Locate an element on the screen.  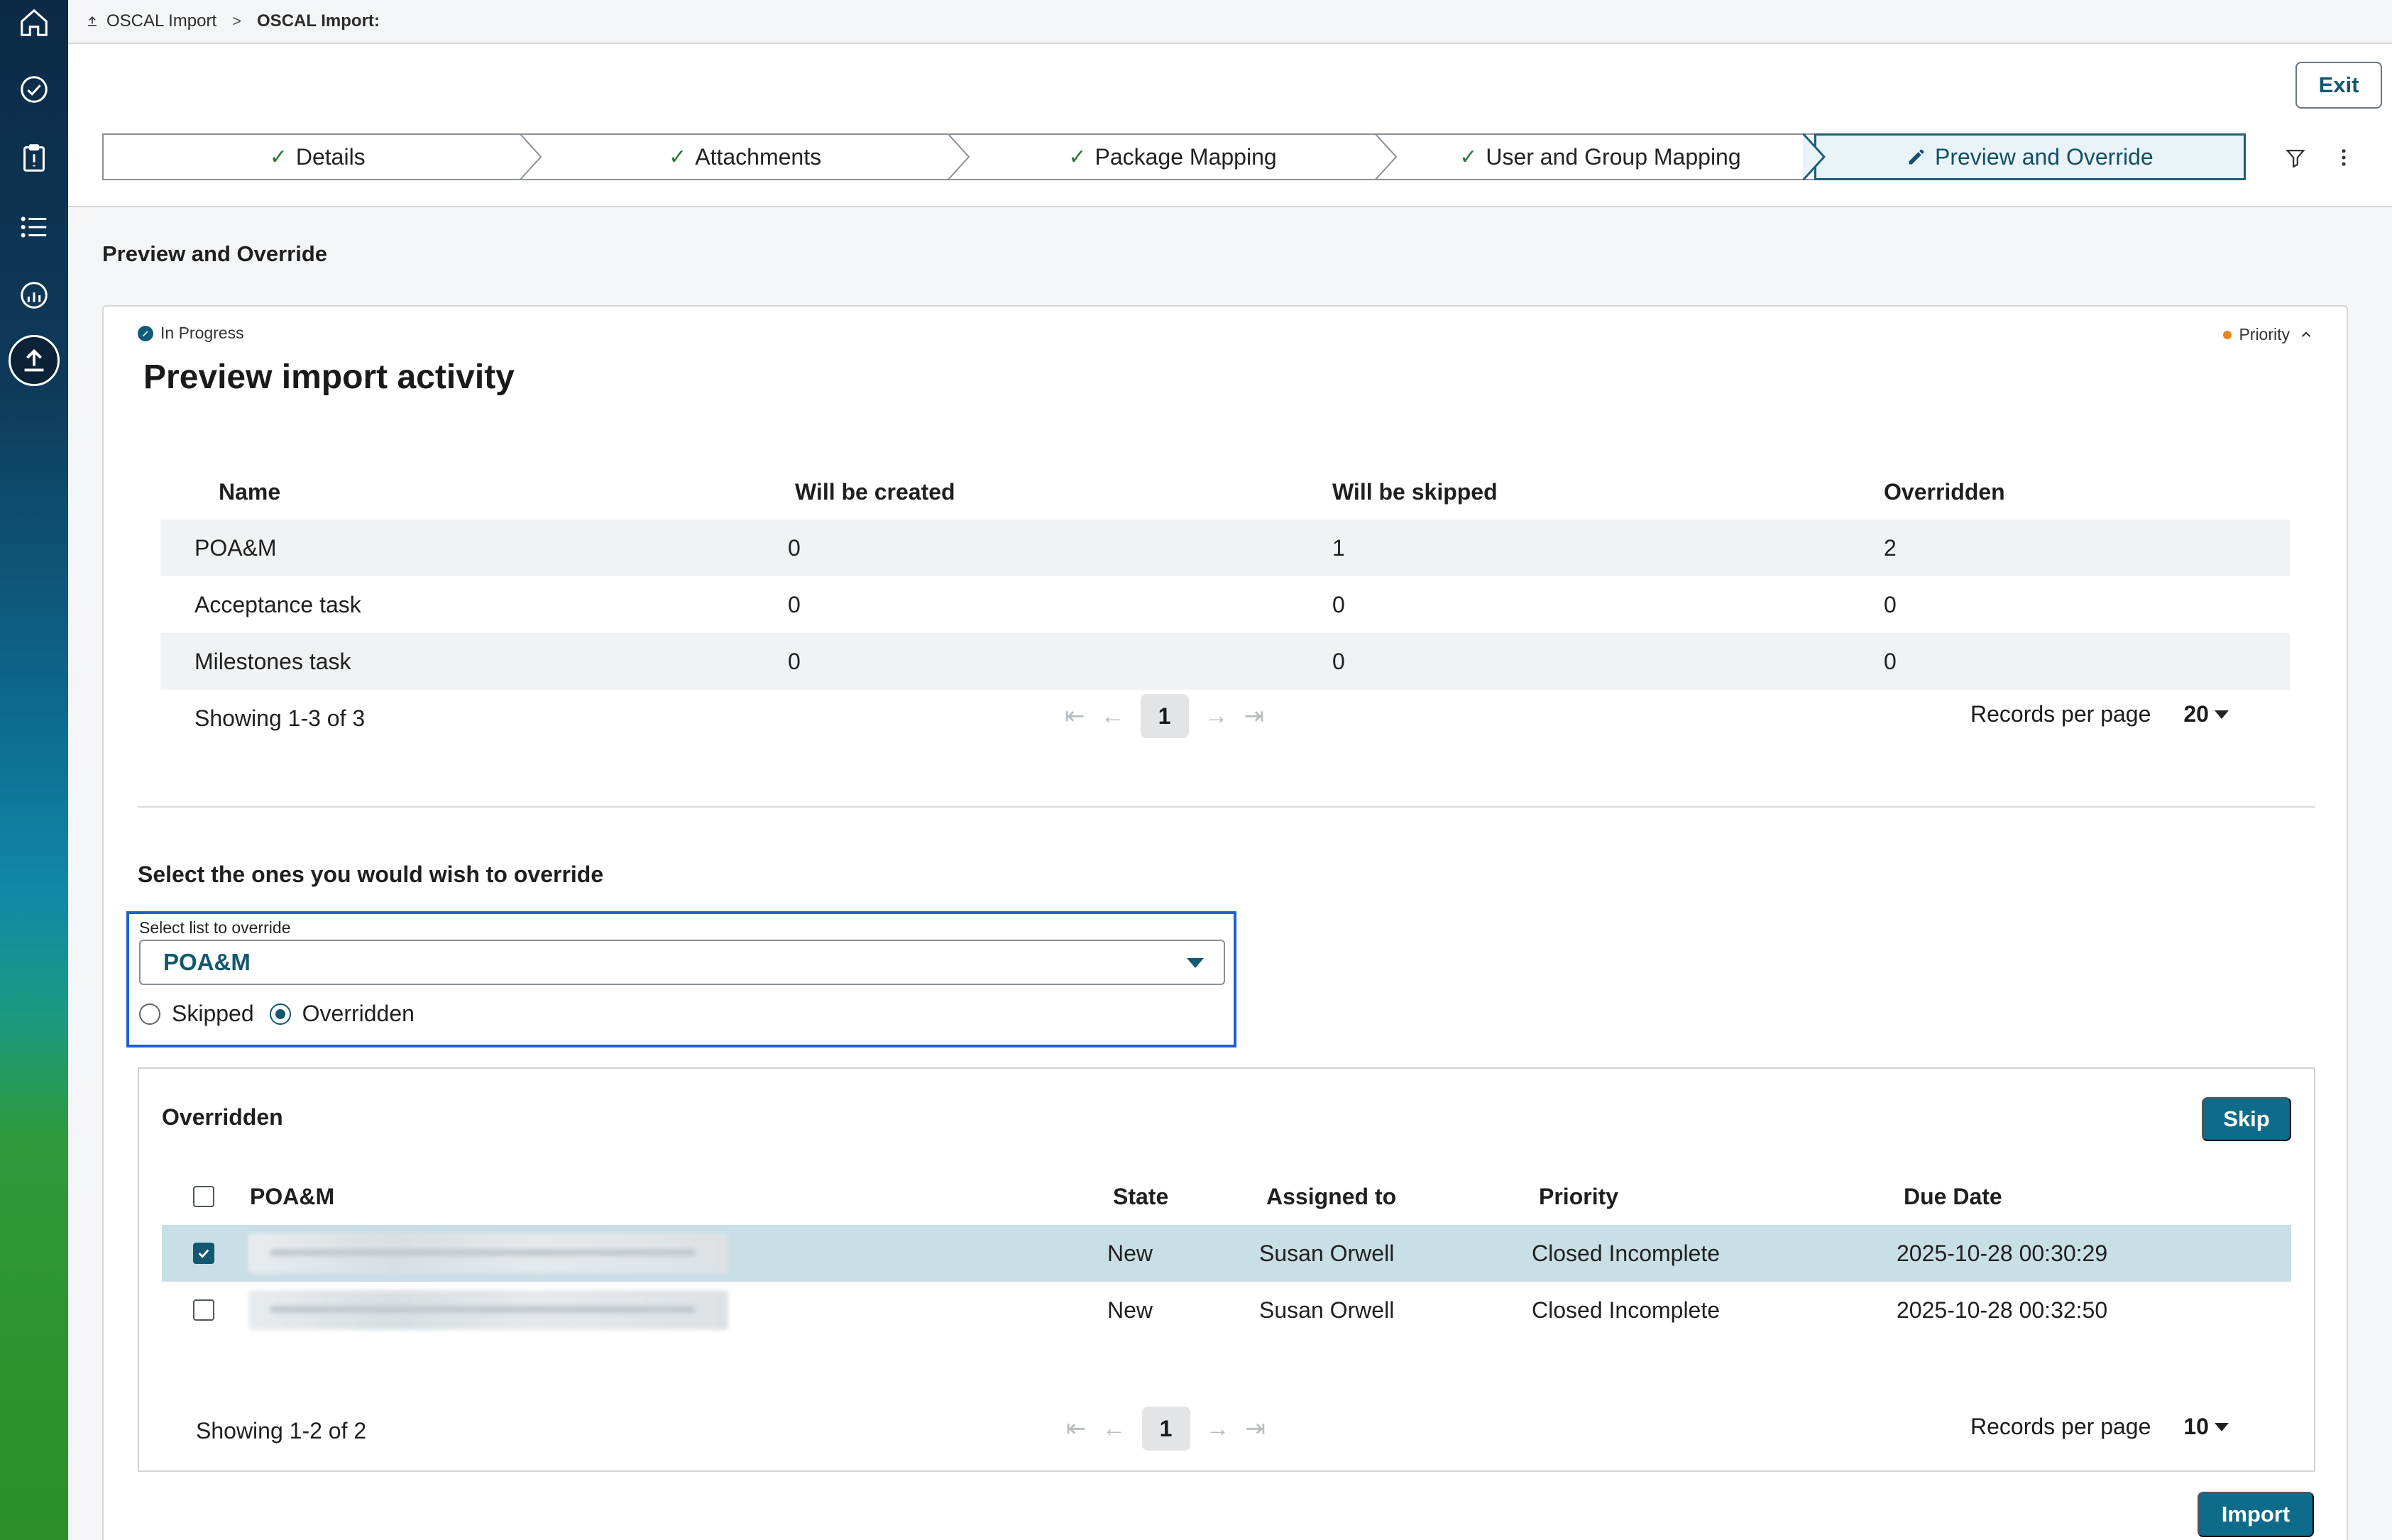
radio-circle-selected is located at coordinates (280, 1014).